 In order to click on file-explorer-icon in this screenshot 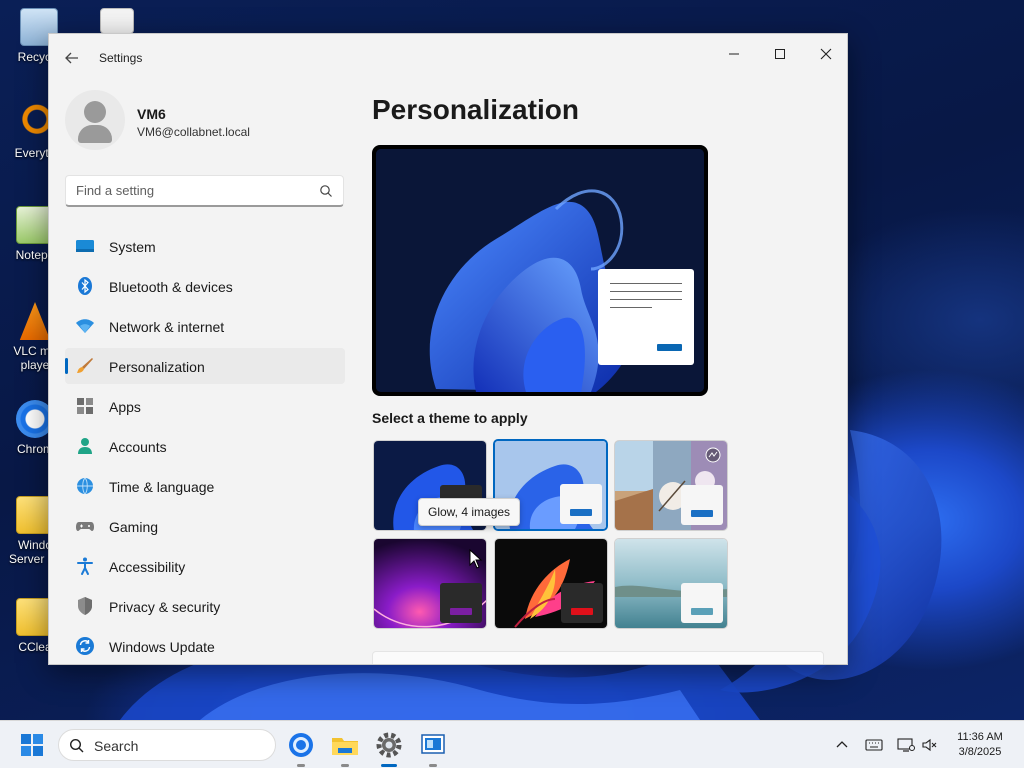, I will do `click(345, 745)`.